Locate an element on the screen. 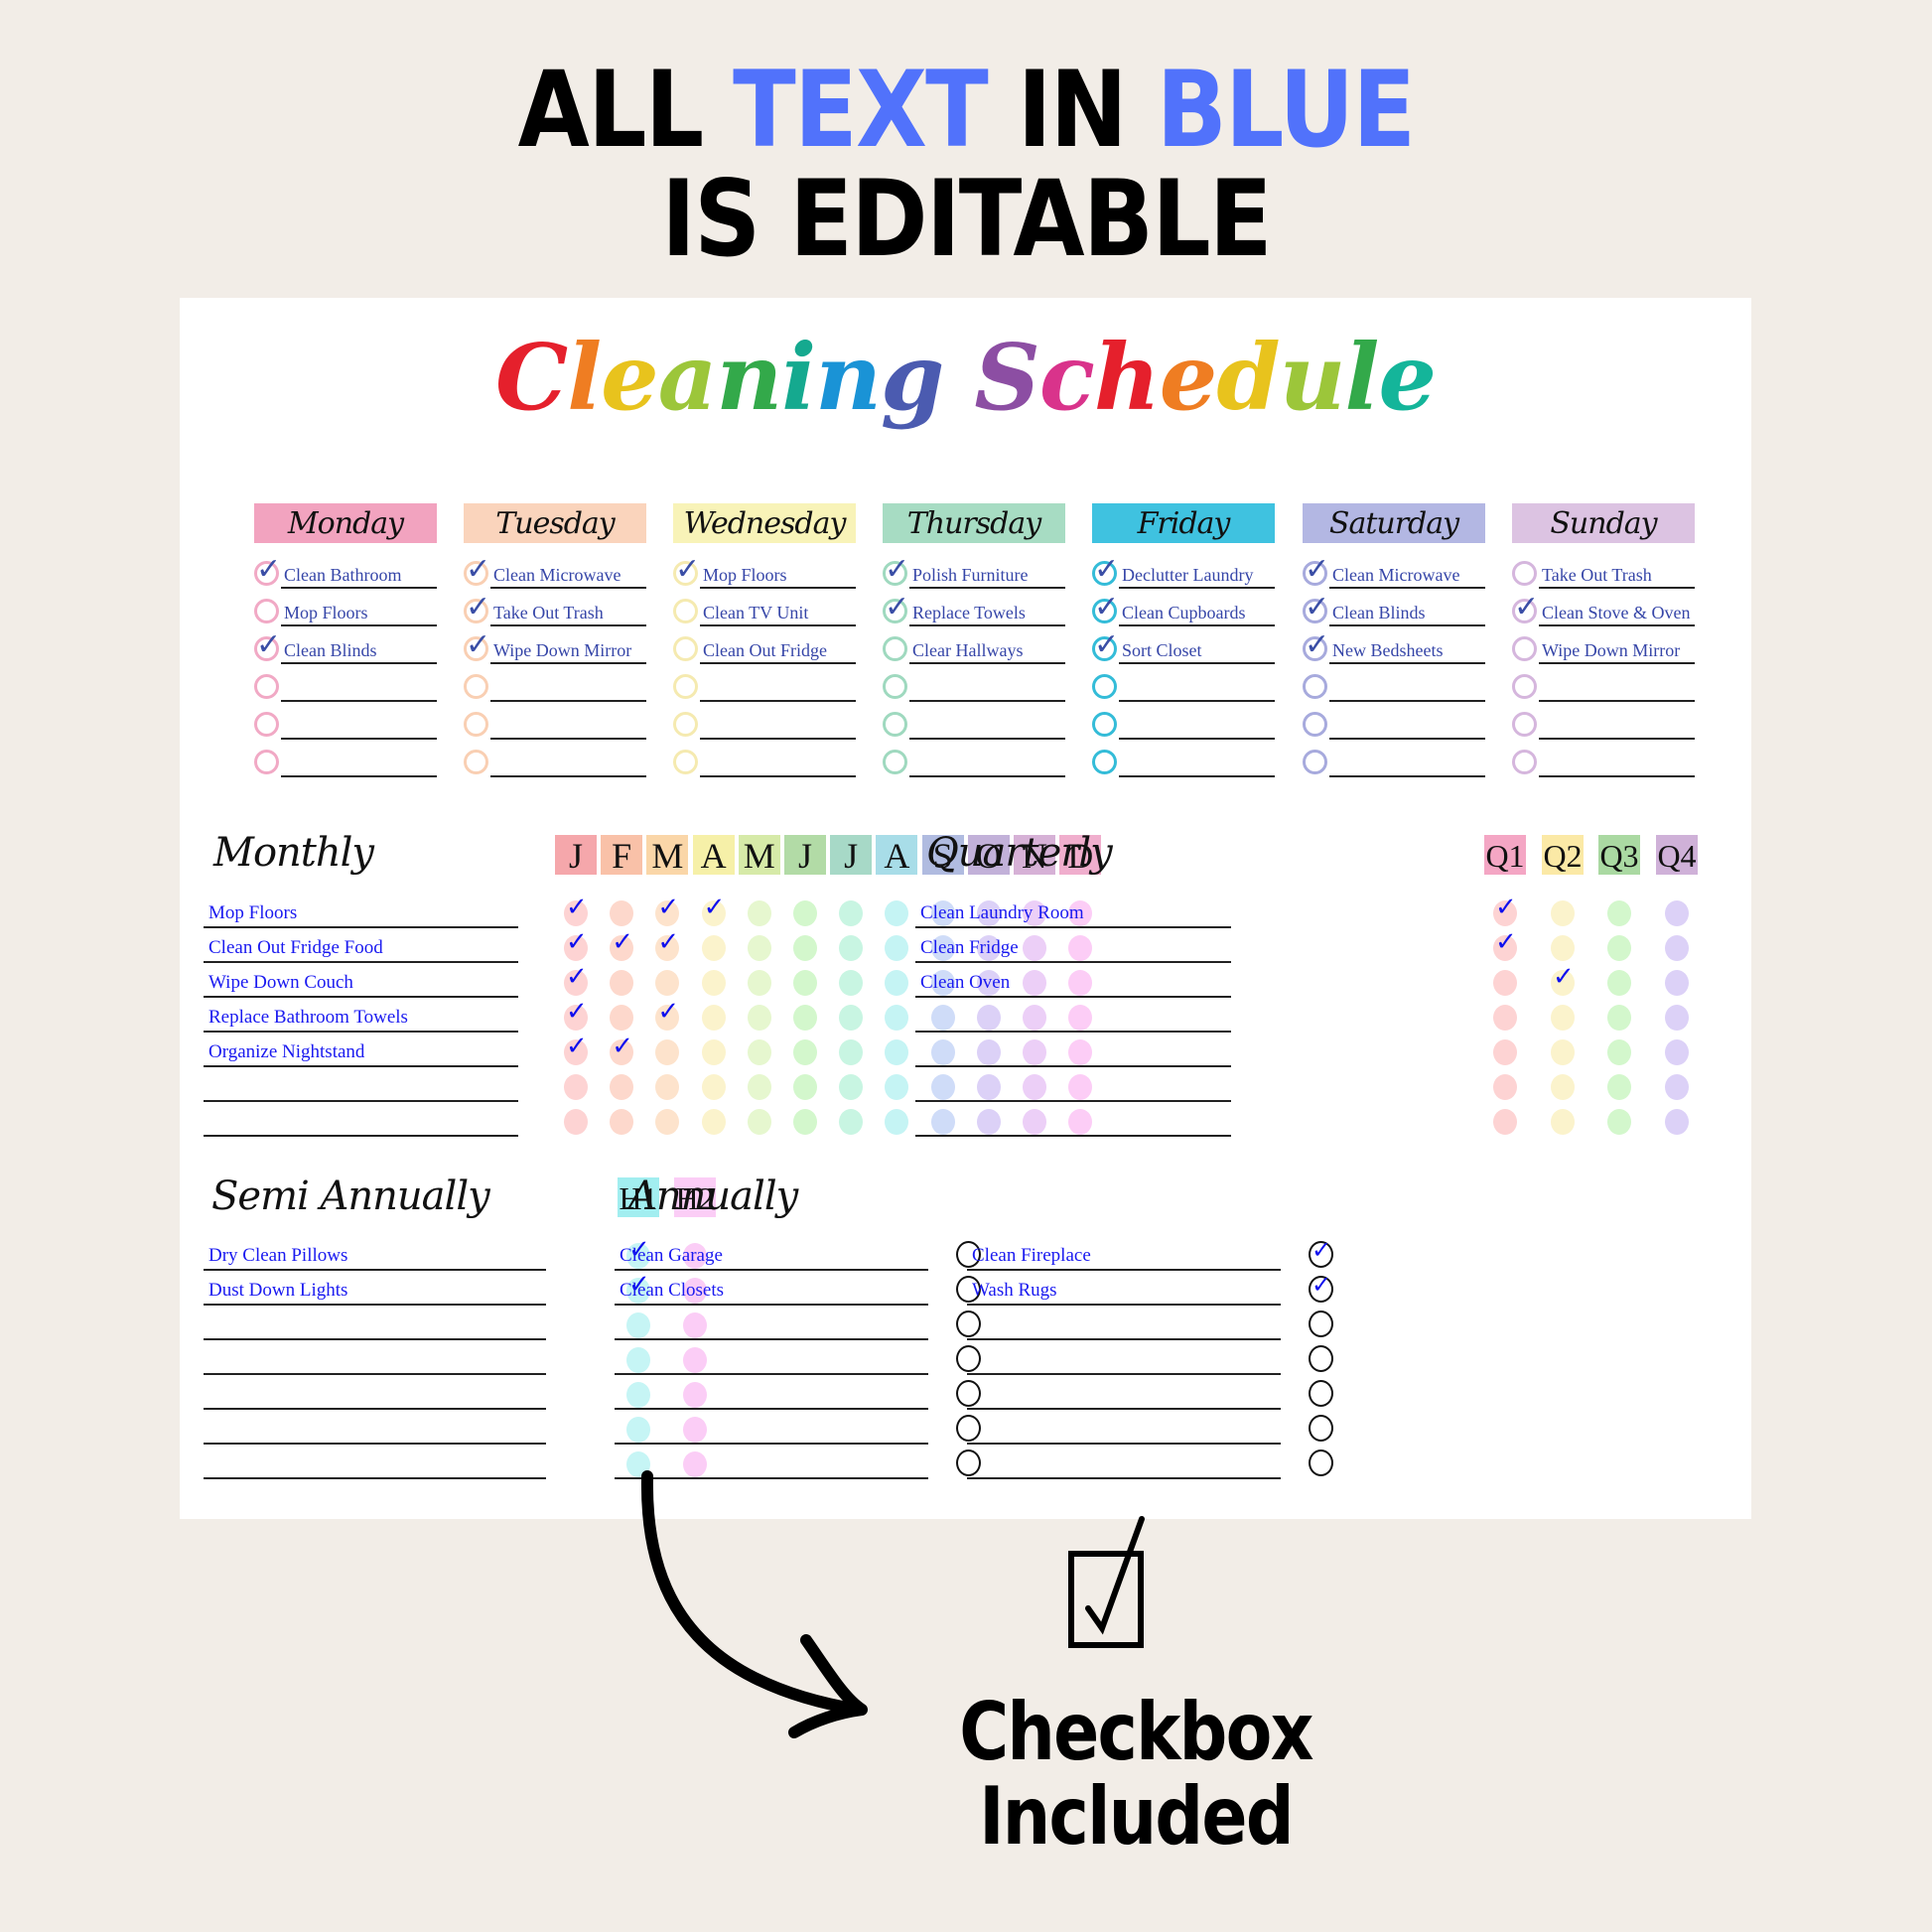  decorations is located at coordinates (893, 1604).